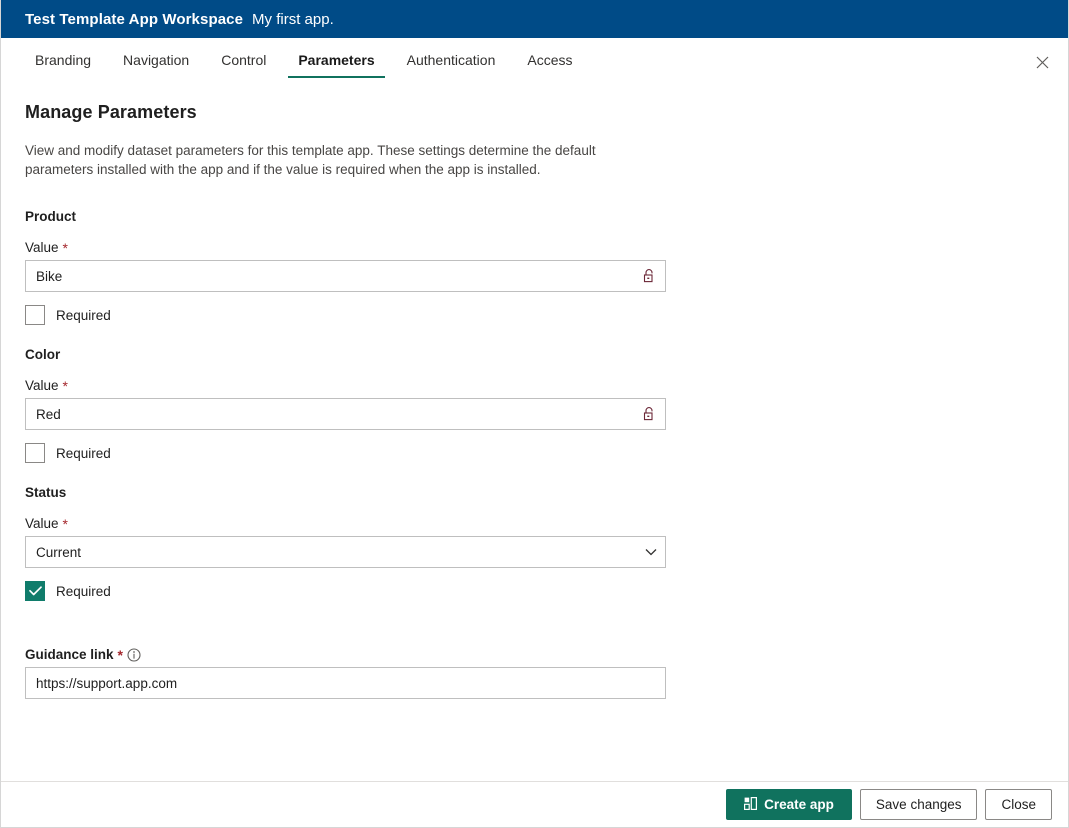  What do you see at coordinates (134, 19) in the screenshot?
I see `workspace-name: Test Template App Workspace` at bounding box center [134, 19].